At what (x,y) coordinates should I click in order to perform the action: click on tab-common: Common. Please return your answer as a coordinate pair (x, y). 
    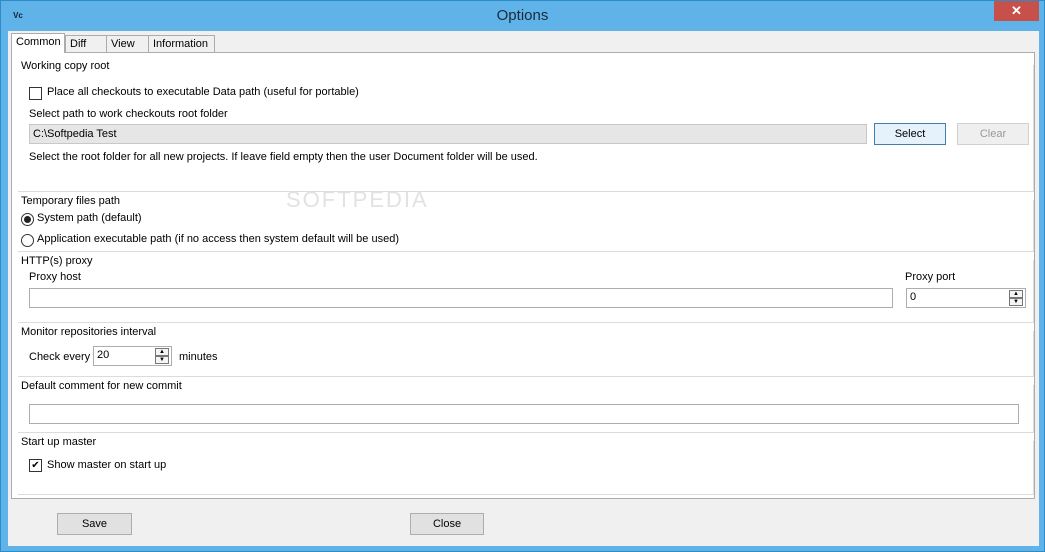
    Looking at the image, I should click on (38, 43).